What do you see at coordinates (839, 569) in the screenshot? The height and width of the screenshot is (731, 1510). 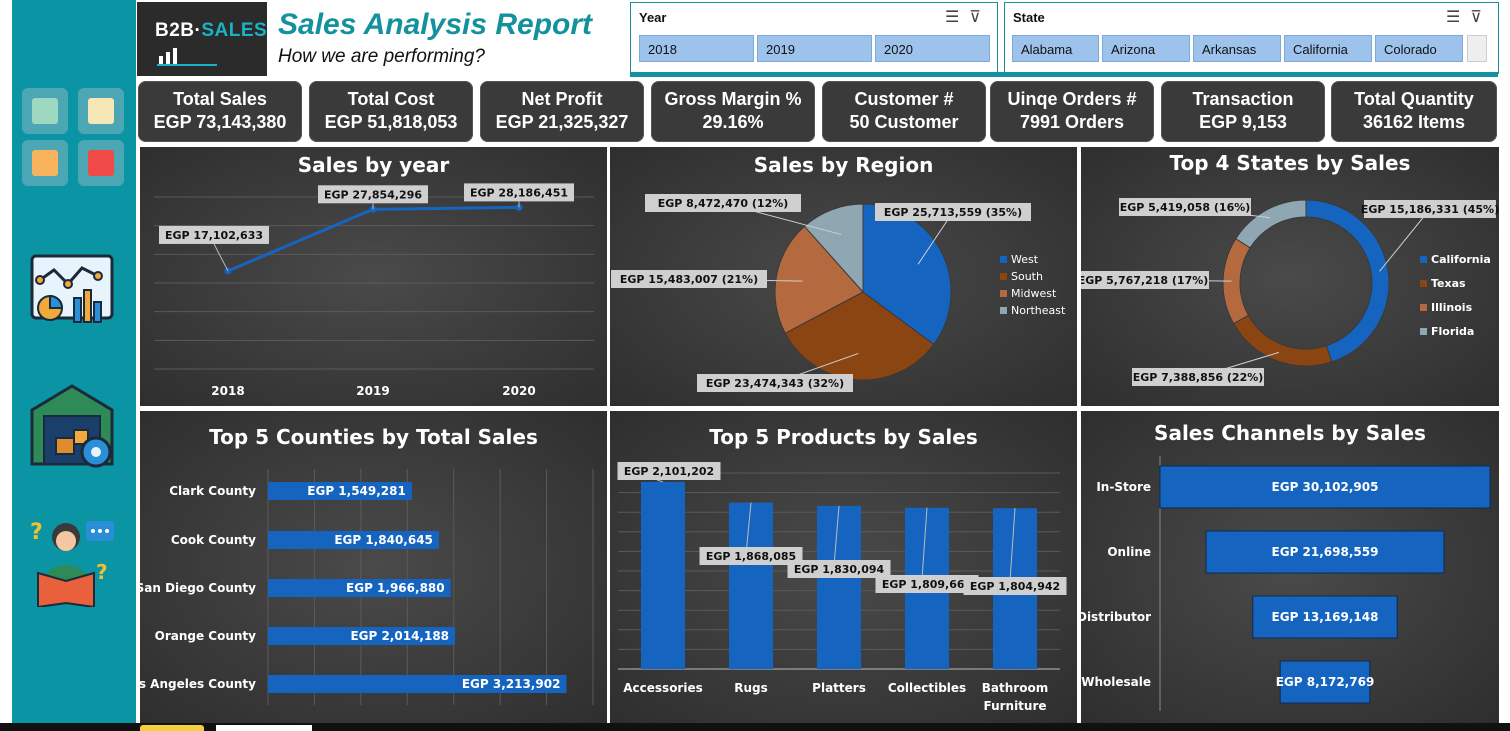 I see `data-label: EGP 1,830,094` at bounding box center [839, 569].